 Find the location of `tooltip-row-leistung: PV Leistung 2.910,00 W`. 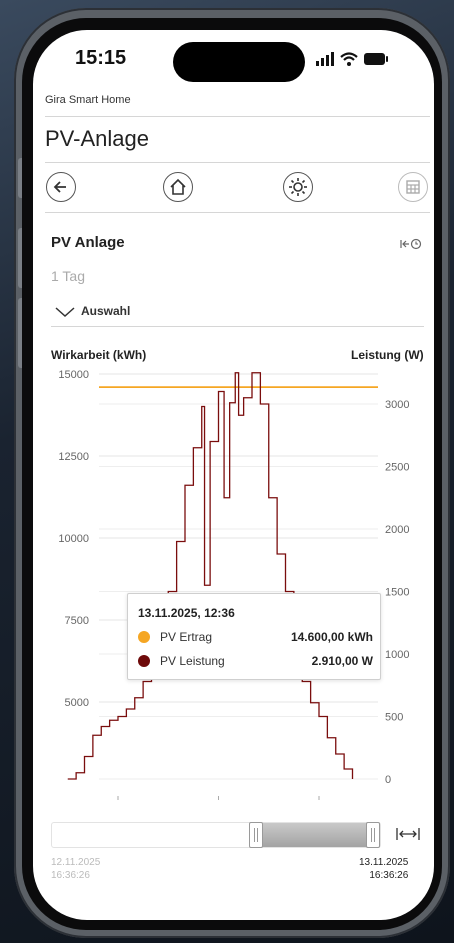

tooltip-row-leistung: PV Leistung 2.910,00 W is located at coordinates (255, 661).